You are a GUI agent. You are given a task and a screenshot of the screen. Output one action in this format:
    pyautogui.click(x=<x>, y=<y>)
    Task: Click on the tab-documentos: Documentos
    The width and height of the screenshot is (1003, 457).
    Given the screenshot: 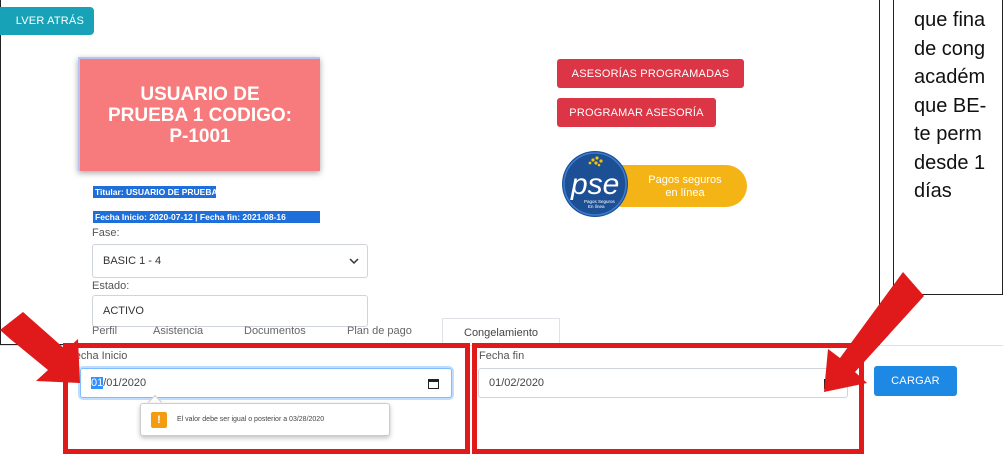 What is the action you would take?
    pyautogui.click(x=275, y=331)
    